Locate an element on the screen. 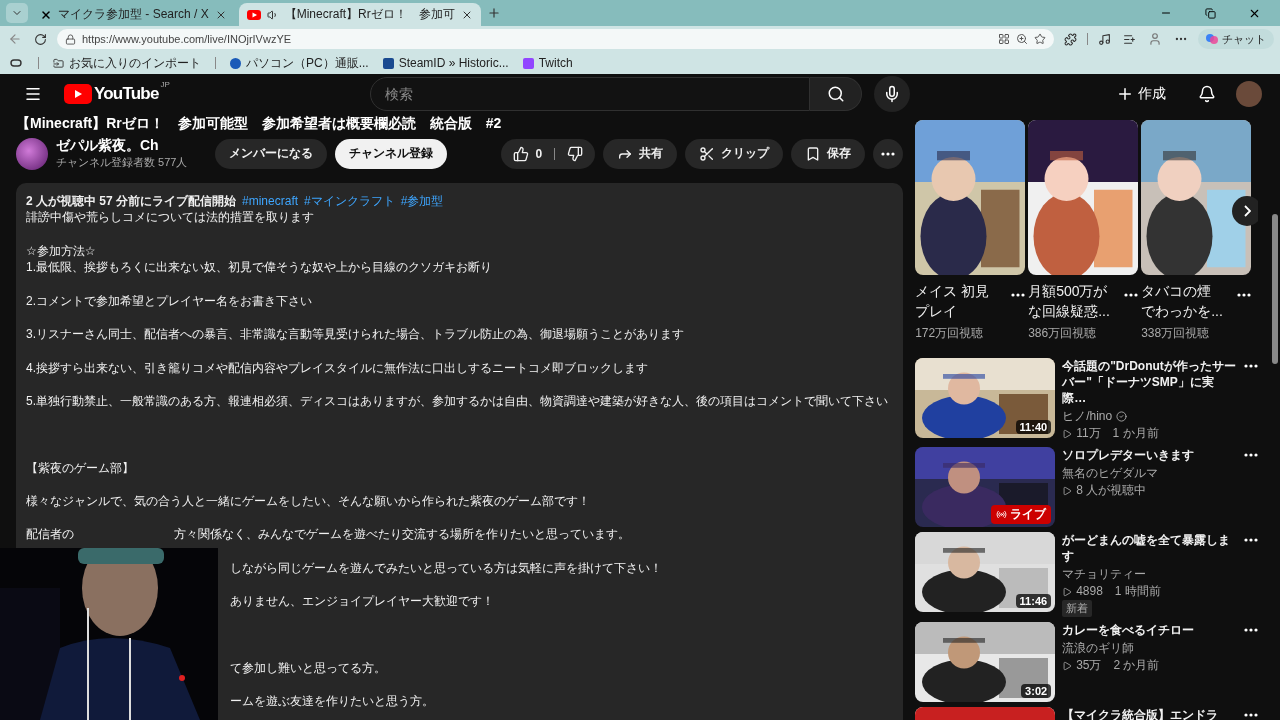  description-text: 誹謗中傷や荒らしコメについては法的措置を取ります is located at coordinates (170, 217).